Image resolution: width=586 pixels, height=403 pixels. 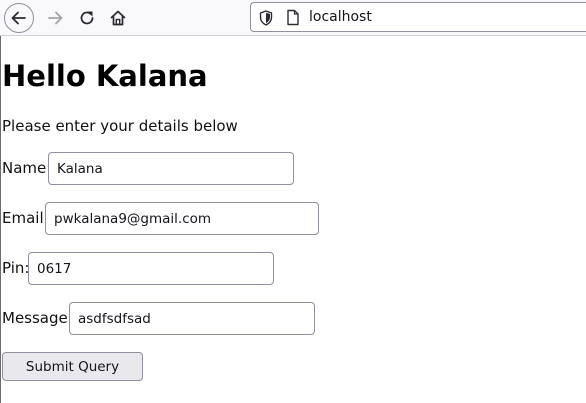 I want to click on window-edge, so click(x=0, y=219).